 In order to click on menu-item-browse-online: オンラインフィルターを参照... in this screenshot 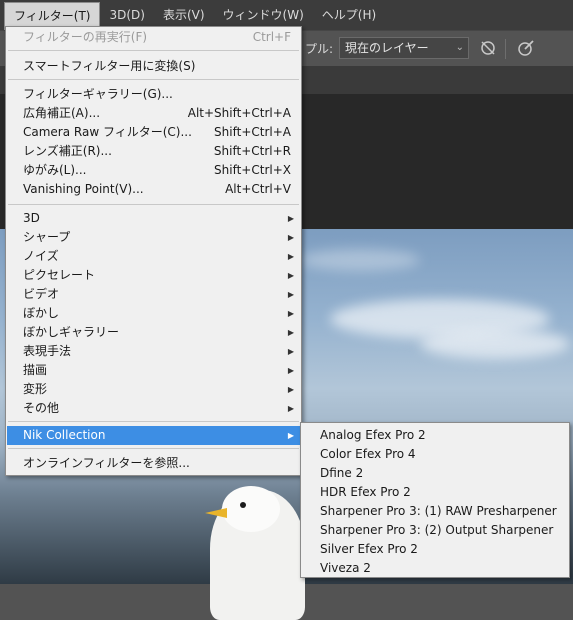, I will do `click(153, 463)`.